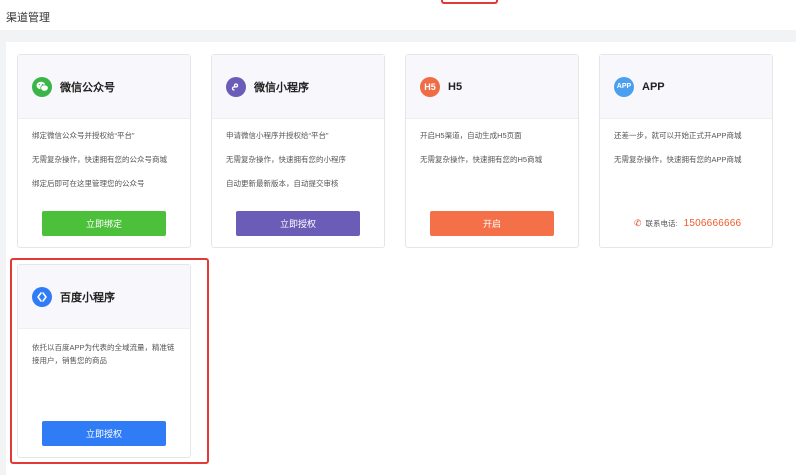 Image resolution: width=796 pixels, height=475 pixels. Describe the element at coordinates (678, 135) in the screenshot. I see `card-description-line: 还差一步，就可以开始正式开APP商城` at that location.